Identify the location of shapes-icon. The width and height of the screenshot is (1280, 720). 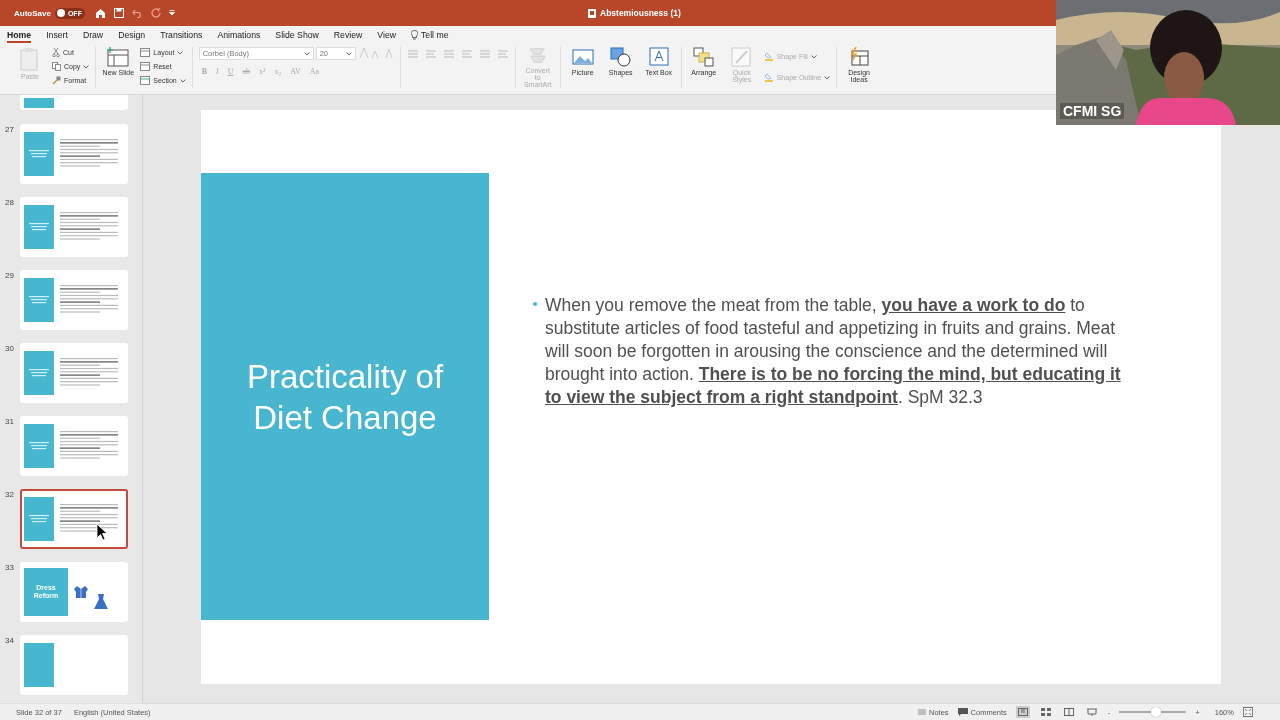
(620, 57).